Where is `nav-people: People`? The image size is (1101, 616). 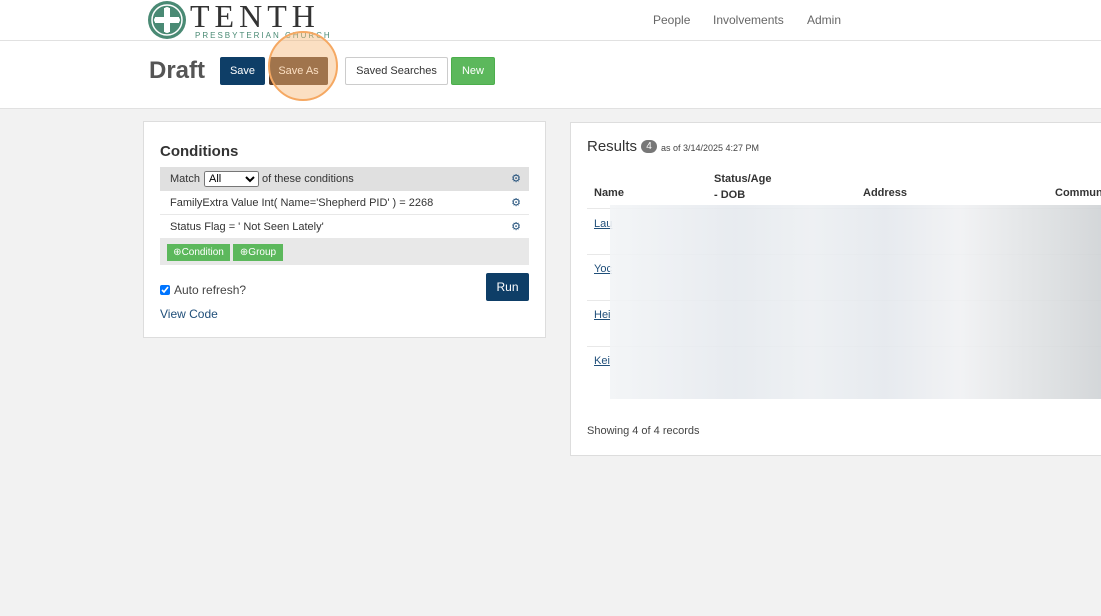 nav-people: People is located at coordinates (671, 20).